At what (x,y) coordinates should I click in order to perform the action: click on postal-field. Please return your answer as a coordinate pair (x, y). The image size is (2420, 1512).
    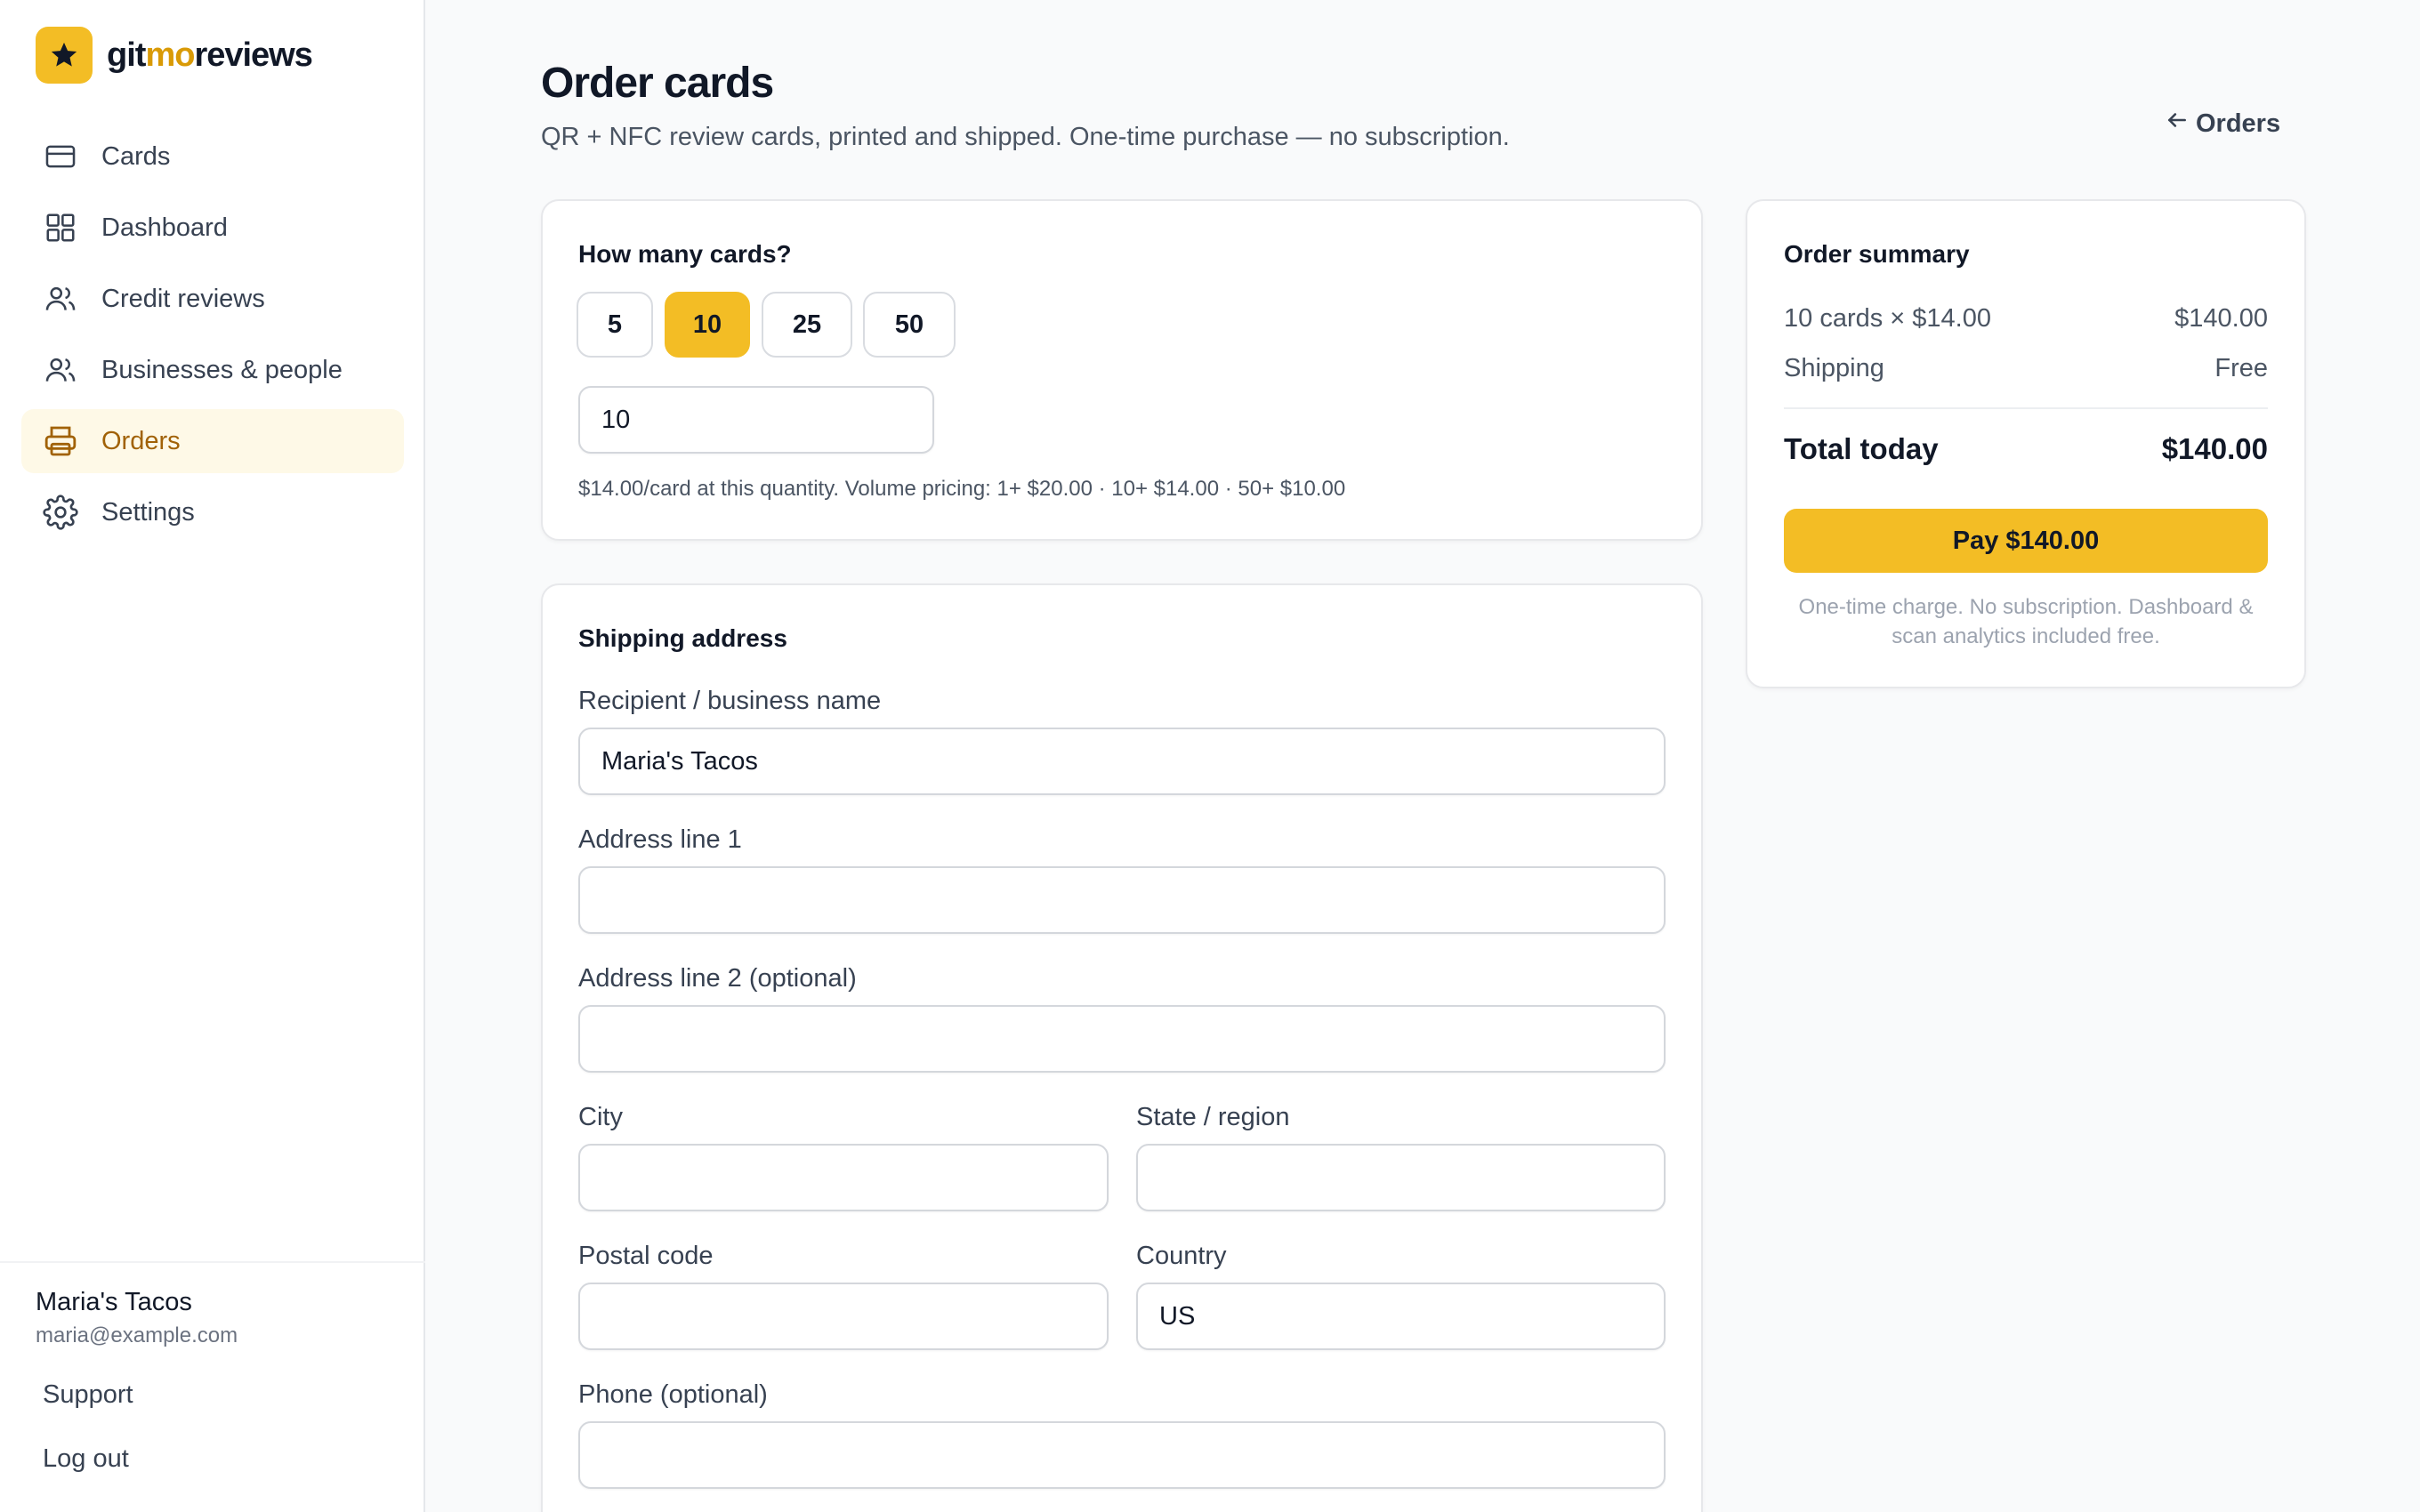
    Looking at the image, I should click on (843, 1317).